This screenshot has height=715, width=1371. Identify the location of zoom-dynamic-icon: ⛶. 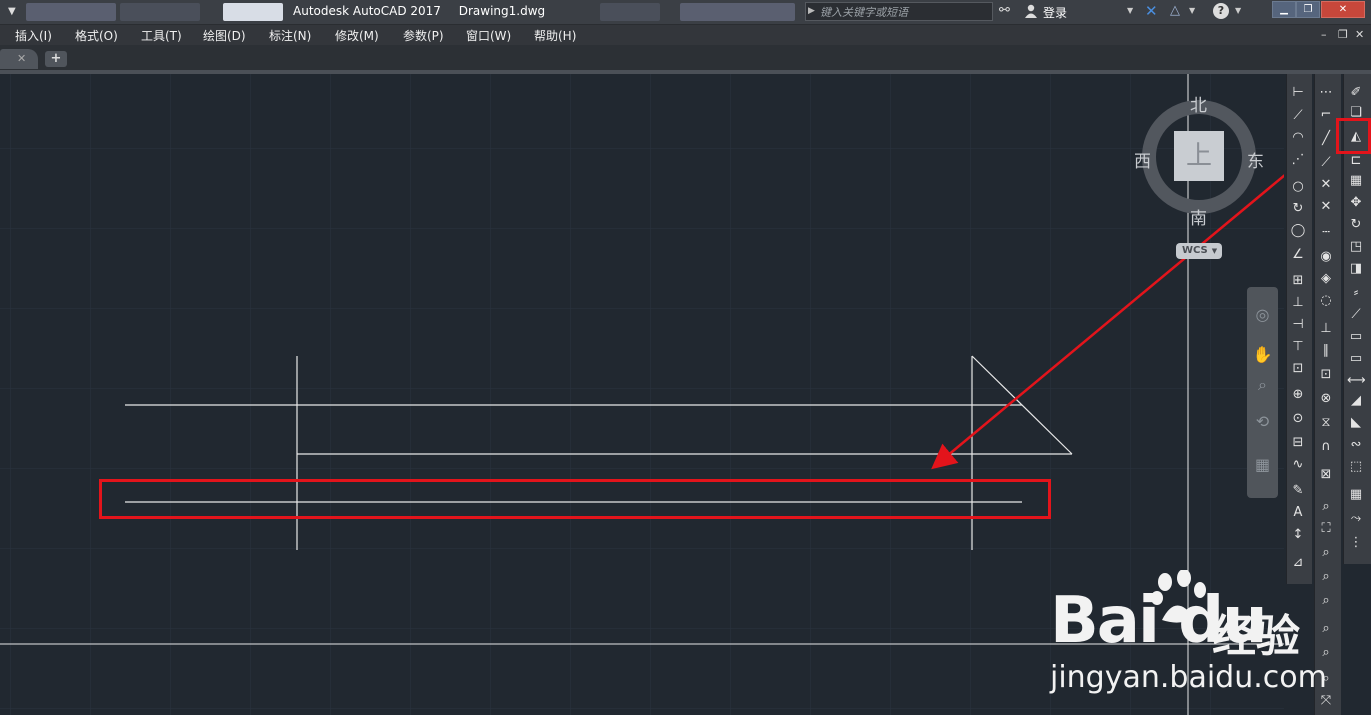
(1326, 529).